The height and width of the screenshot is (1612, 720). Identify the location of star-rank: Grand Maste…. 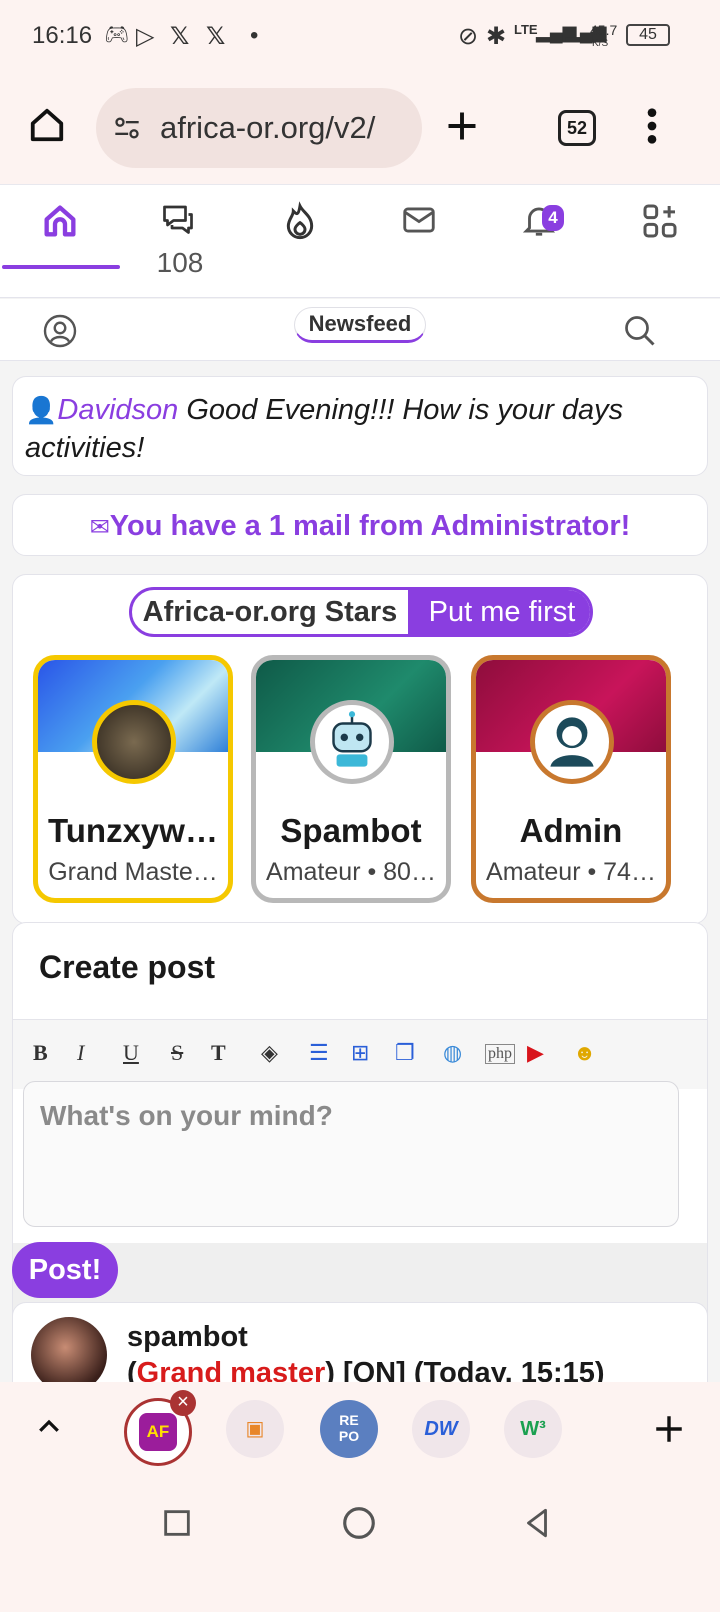
(133, 872).